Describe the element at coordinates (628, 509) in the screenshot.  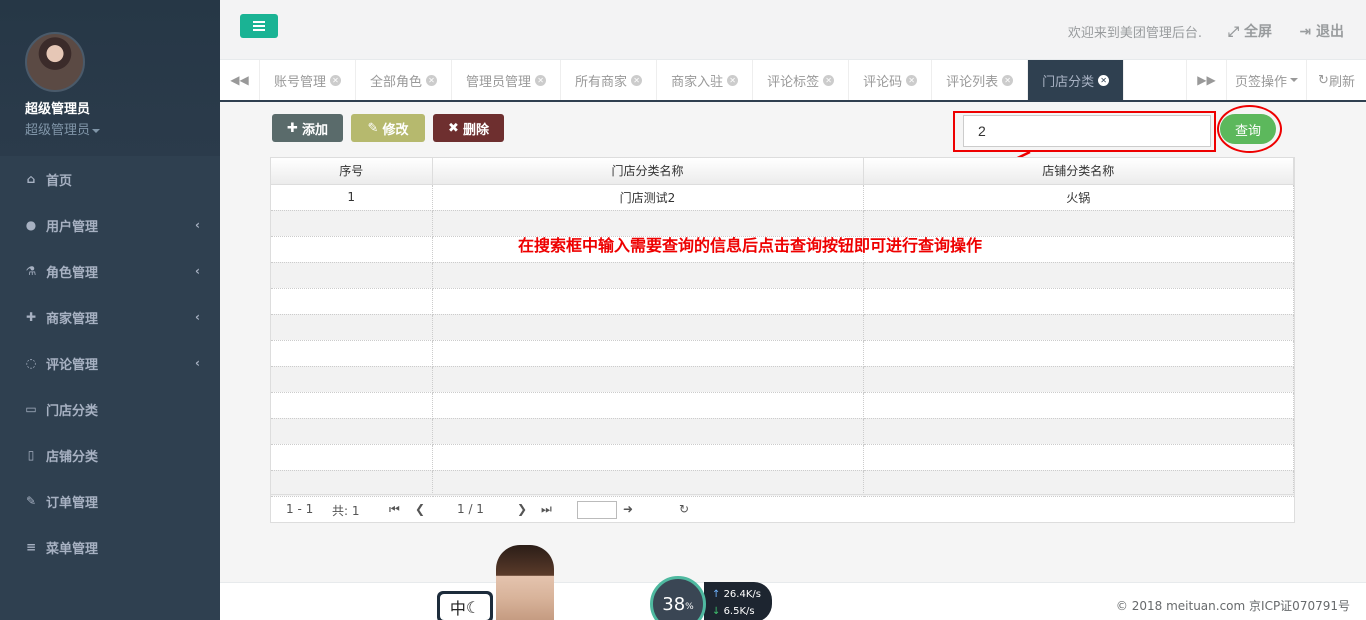
I see `go-arrow-icon: ➜` at that location.